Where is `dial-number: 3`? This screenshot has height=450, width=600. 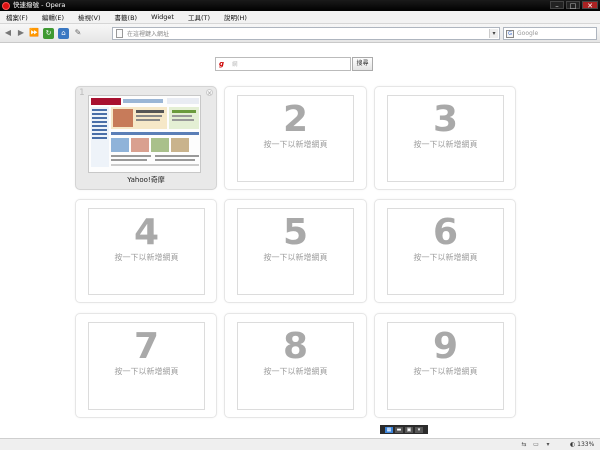
dial-number: 3 is located at coordinates (445, 119).